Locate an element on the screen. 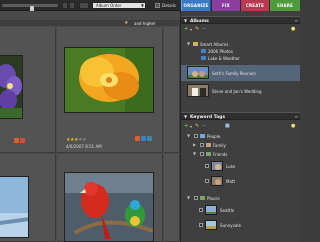  tab-organize: ORGANIZE is located at coordinates (196, 5).